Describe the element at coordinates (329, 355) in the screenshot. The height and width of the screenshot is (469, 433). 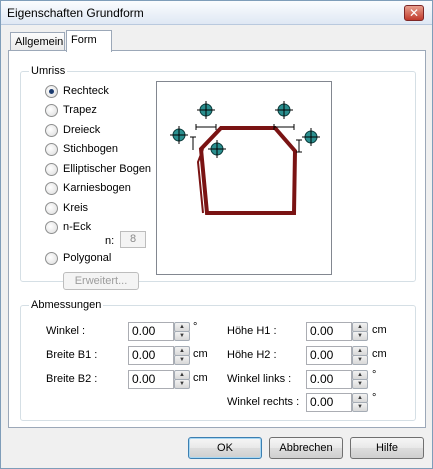
I see `hoehe-h2-spinner-value: 0.00` at that location.